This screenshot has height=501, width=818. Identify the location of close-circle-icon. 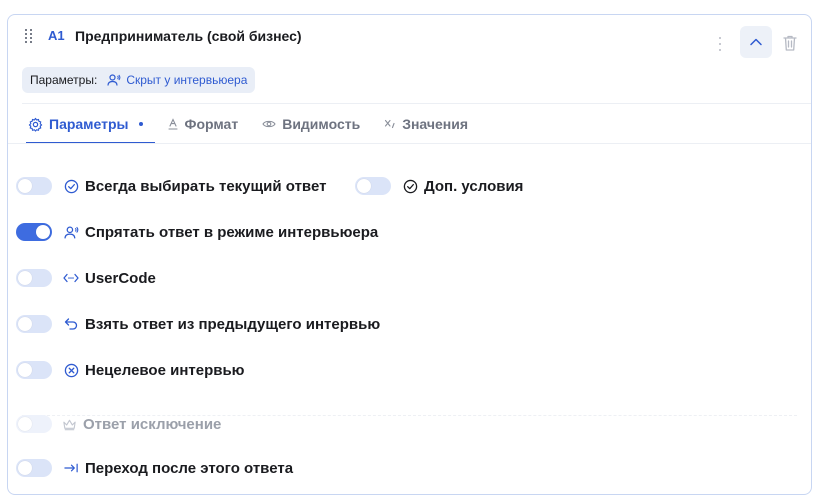
(71, 370).